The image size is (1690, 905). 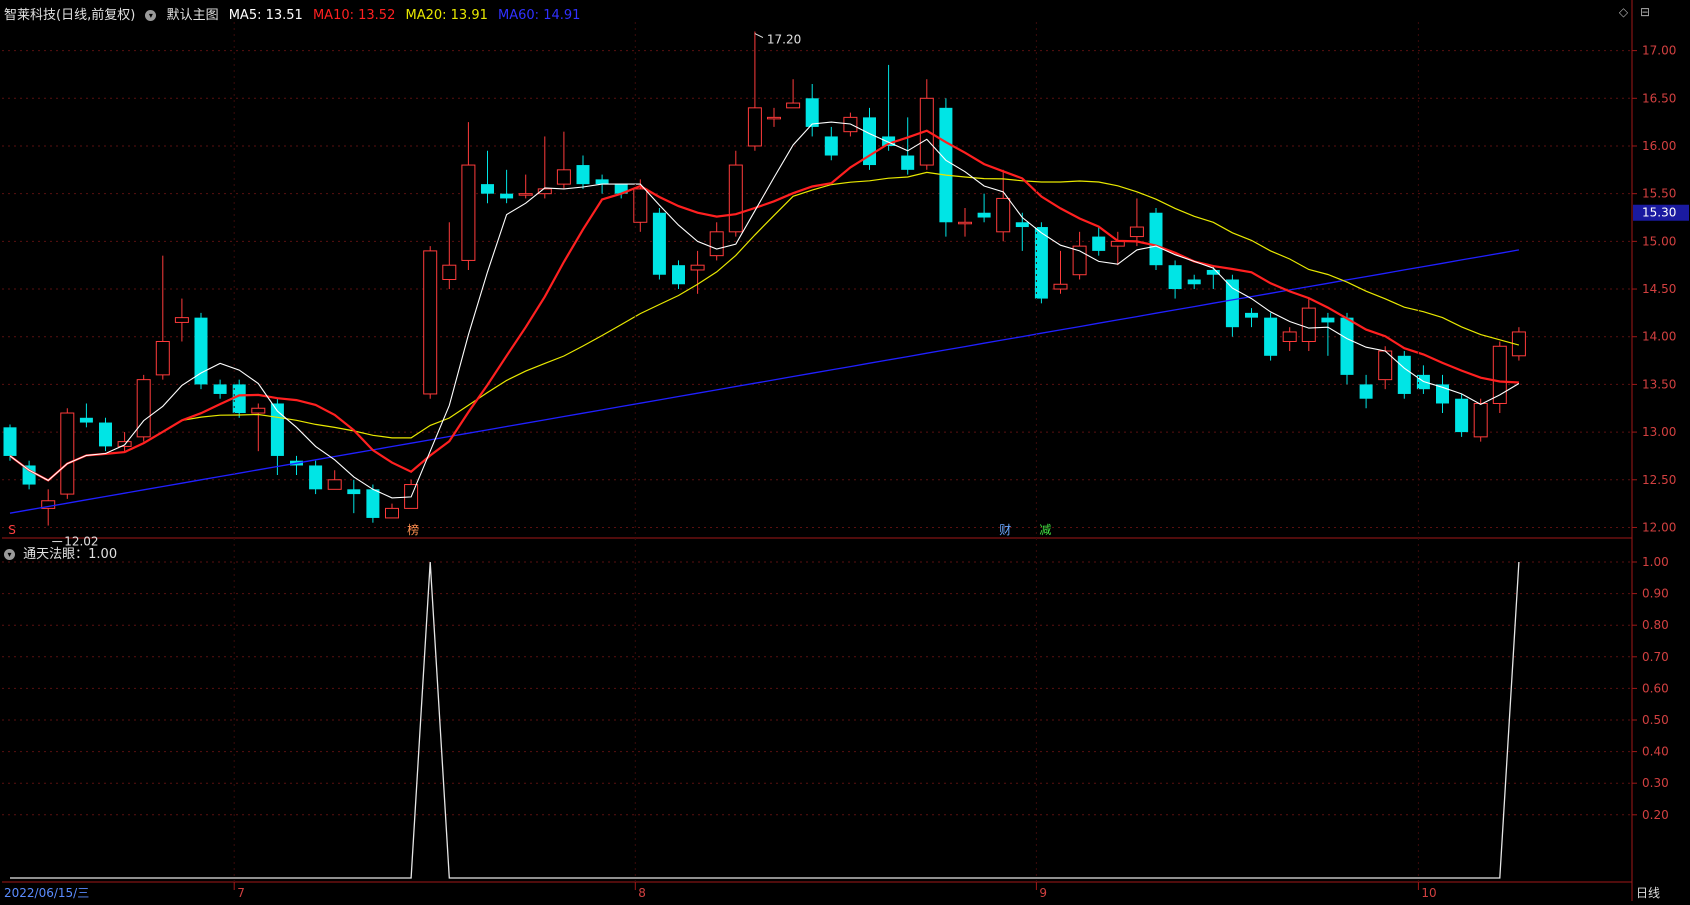 What do you see at coordinates (1655, 657) in the screenshot?
I see `indicator-tick-label: 0.70` at bounding box center [1655, 657].